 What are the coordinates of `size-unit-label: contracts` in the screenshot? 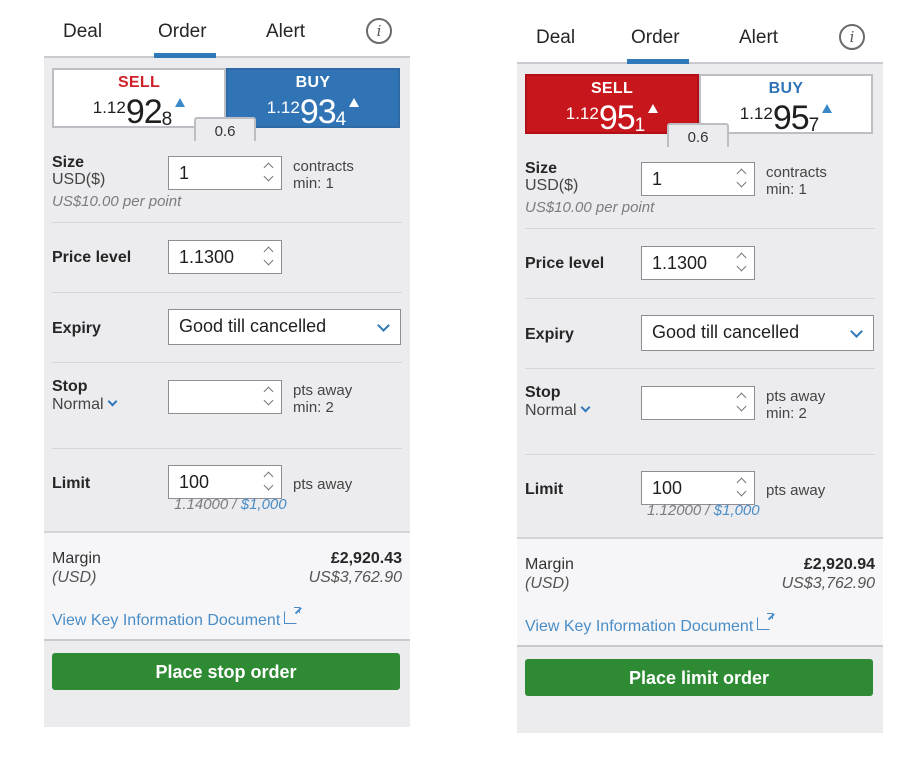 It's located at (323, 166).